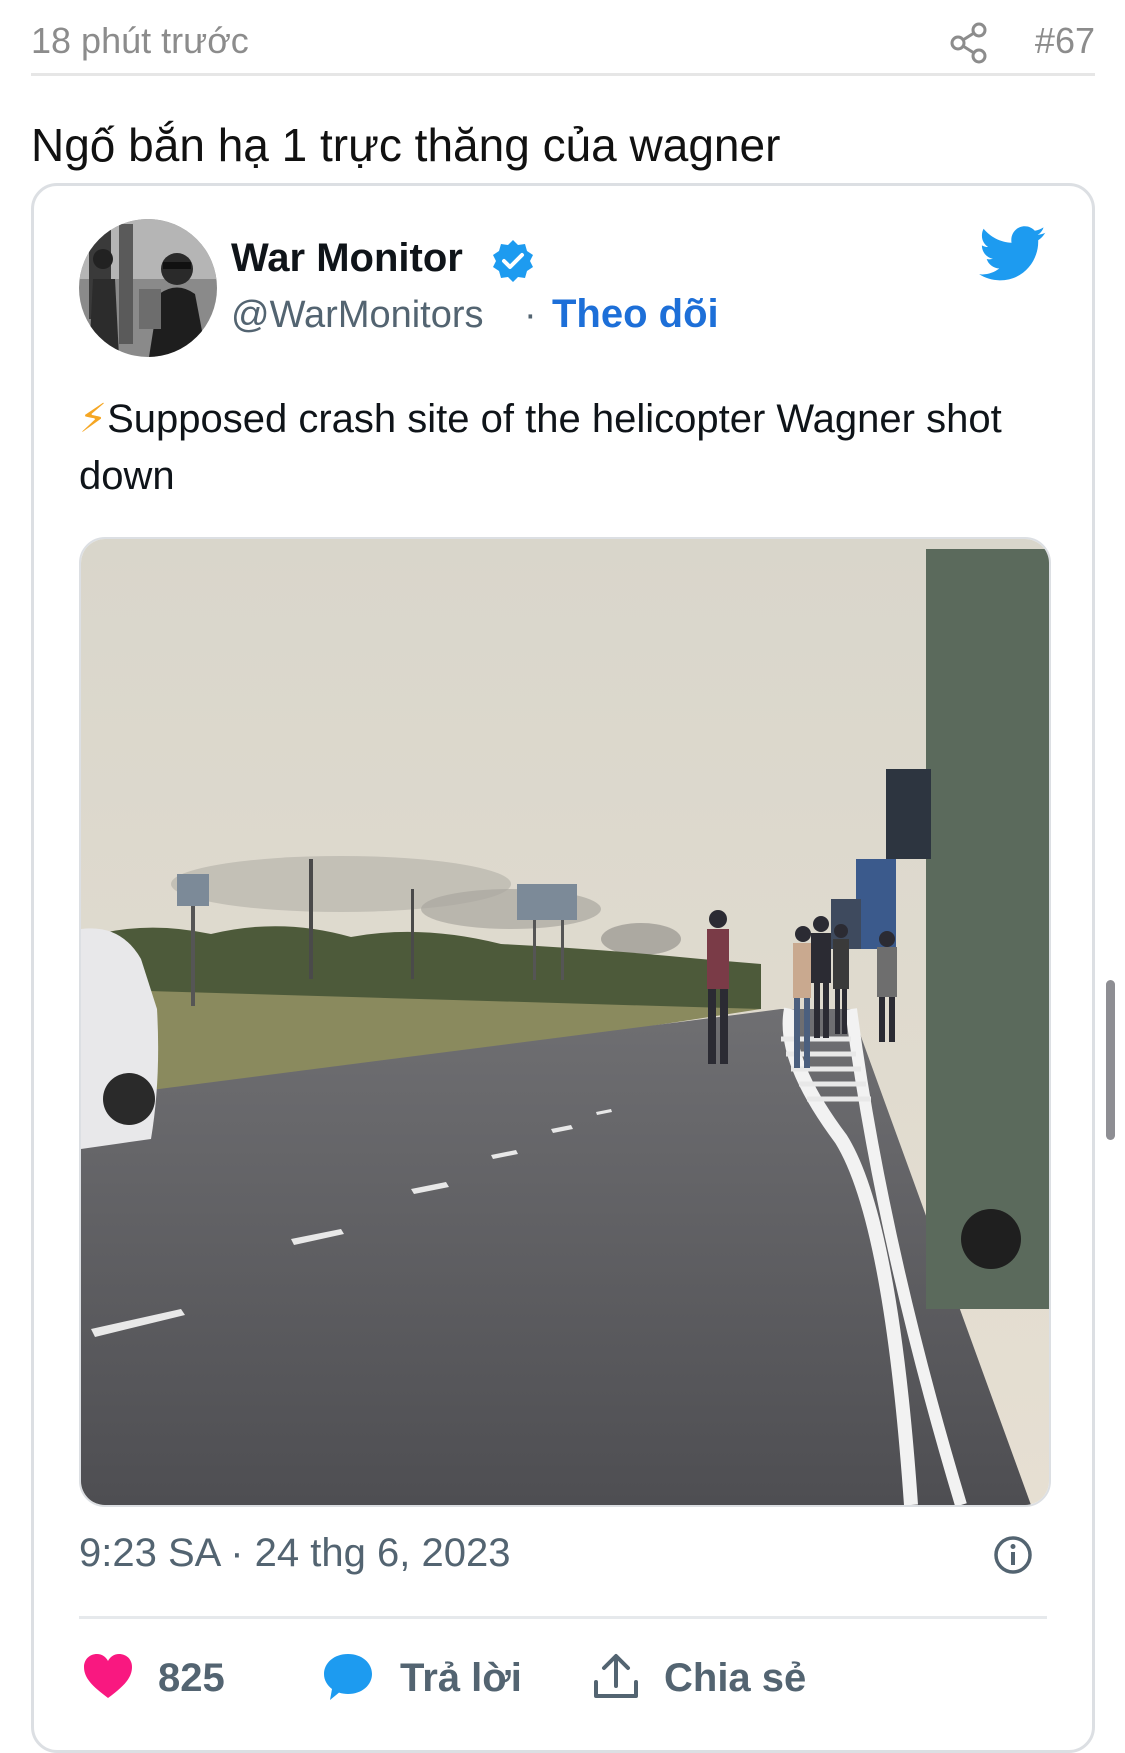  What do you see at coordinates (406, 145) in the screenshot?
I see `post-body-text: Ngố bắn hạ 1 trực thăng của wagner` at bounding box center [406, 145].